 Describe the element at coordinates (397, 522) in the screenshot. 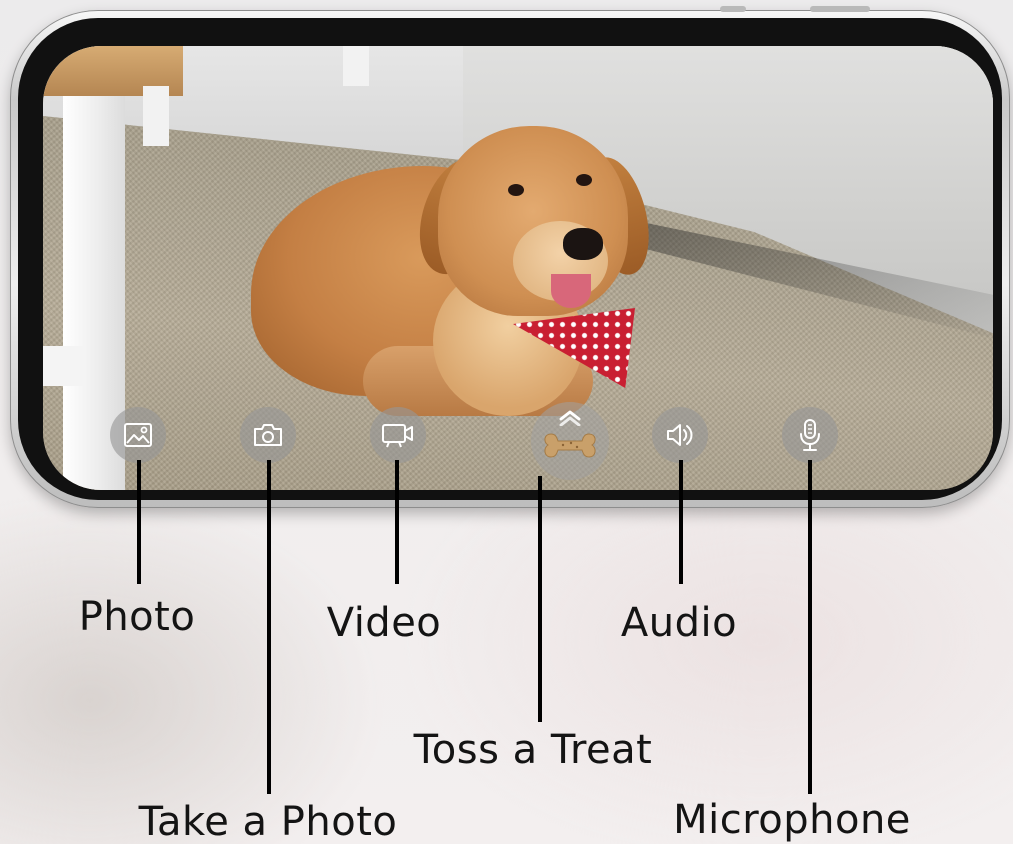

I see `video-callout-line` at that location.